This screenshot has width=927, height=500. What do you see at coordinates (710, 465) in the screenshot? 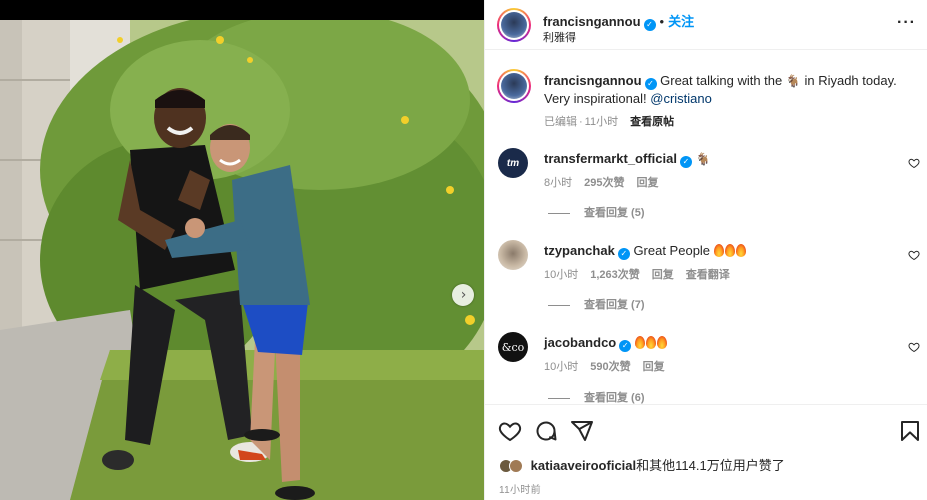
I see `likes-rest: 和其他114.1万位用户赞了` at bounding box center [710, 465].